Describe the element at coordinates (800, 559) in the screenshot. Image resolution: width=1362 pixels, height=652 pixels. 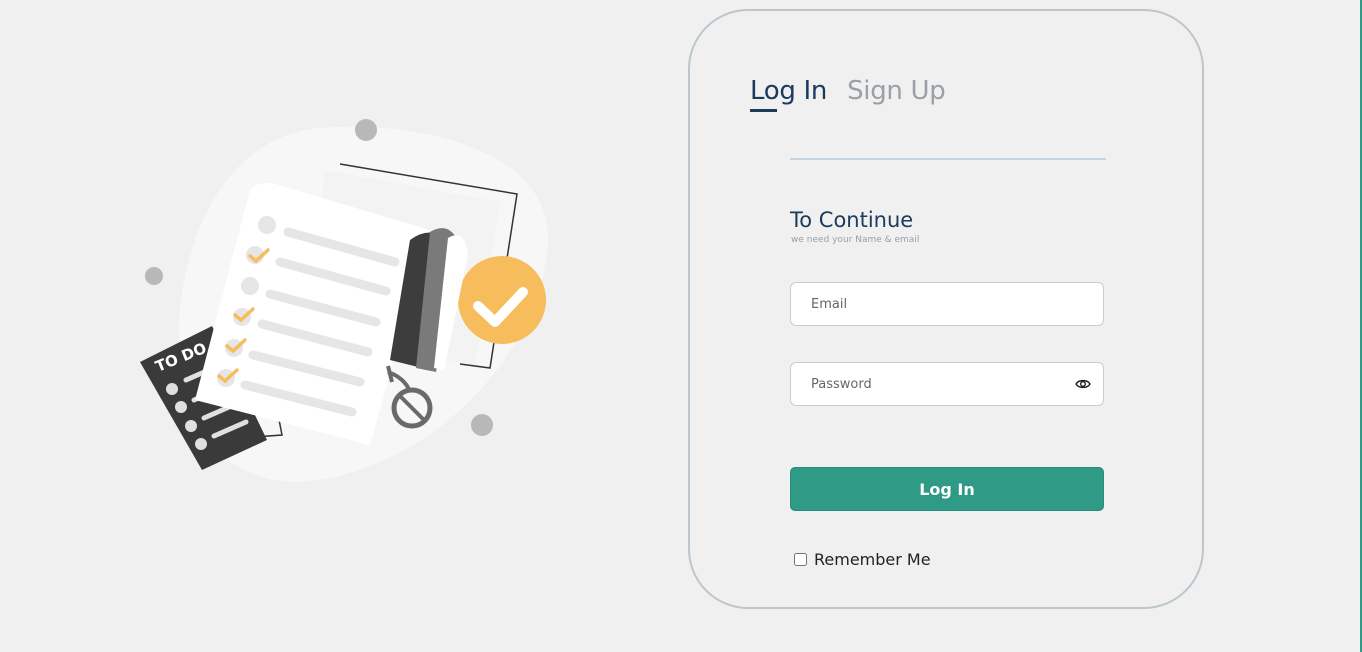
I see `remember-me-checkbox` at that location.